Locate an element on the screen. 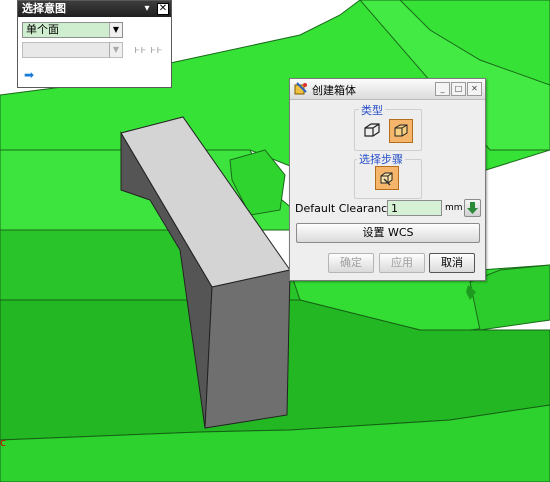  apply-label: 应用 is located at coordinates (402, 262).